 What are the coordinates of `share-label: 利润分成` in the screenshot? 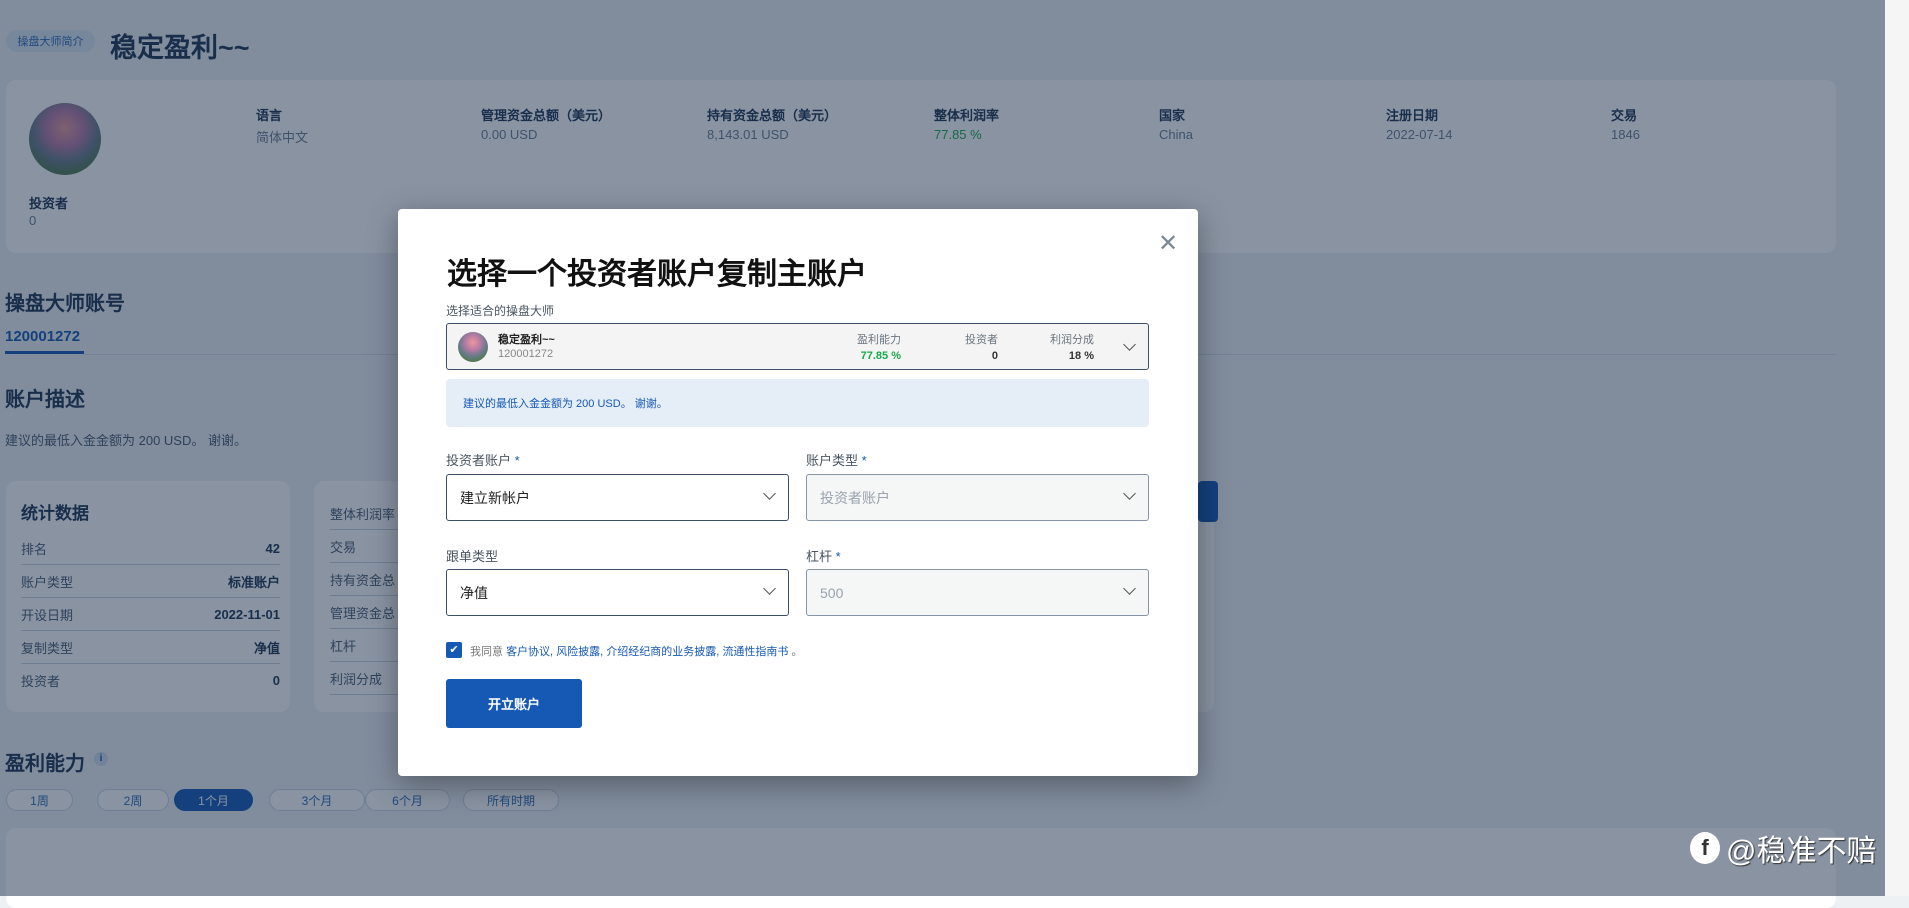 It's located at (1072, 340).